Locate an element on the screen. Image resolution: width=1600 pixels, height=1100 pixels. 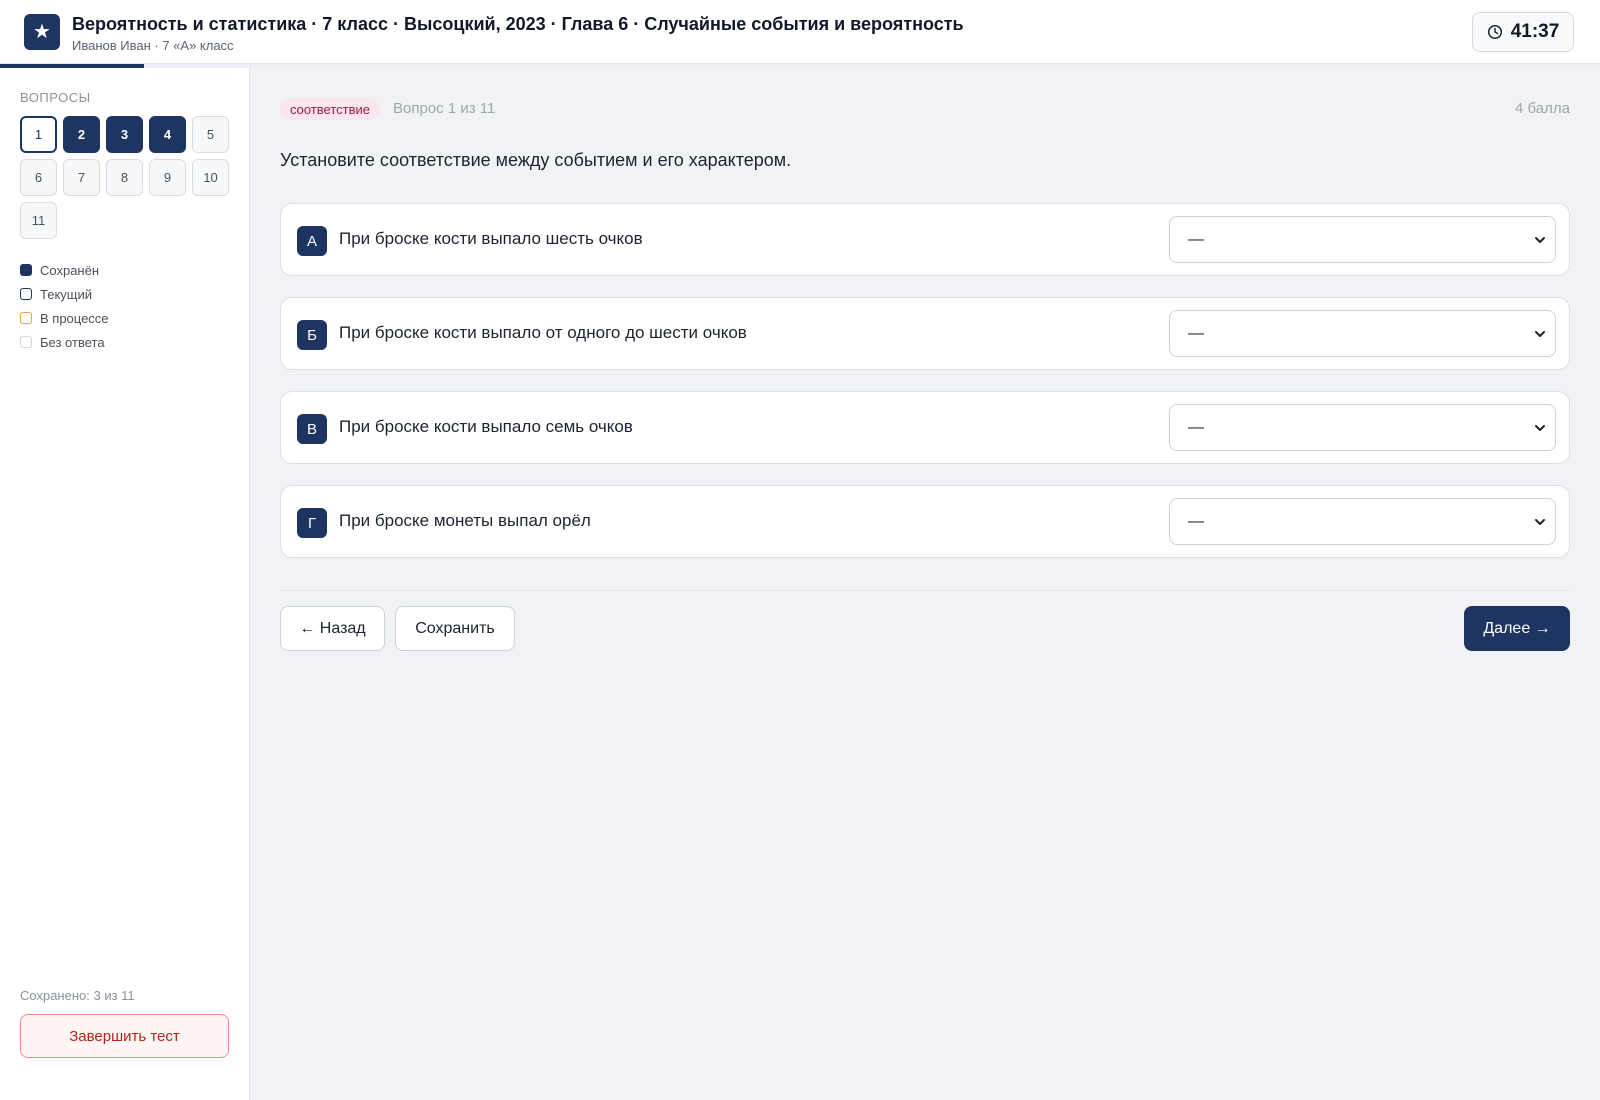
legend-item-no-answer: Без ответа is located at coordinates (64, 342).